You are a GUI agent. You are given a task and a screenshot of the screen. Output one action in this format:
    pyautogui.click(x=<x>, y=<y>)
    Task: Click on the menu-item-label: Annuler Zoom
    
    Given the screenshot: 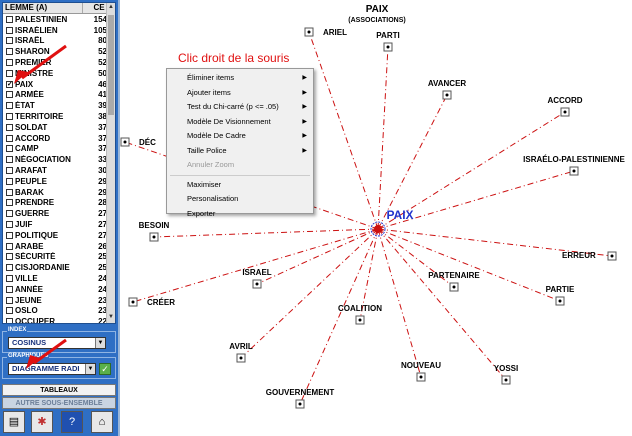 What is the action you would take?
    pyautogui.click(x=211, y=164)
    